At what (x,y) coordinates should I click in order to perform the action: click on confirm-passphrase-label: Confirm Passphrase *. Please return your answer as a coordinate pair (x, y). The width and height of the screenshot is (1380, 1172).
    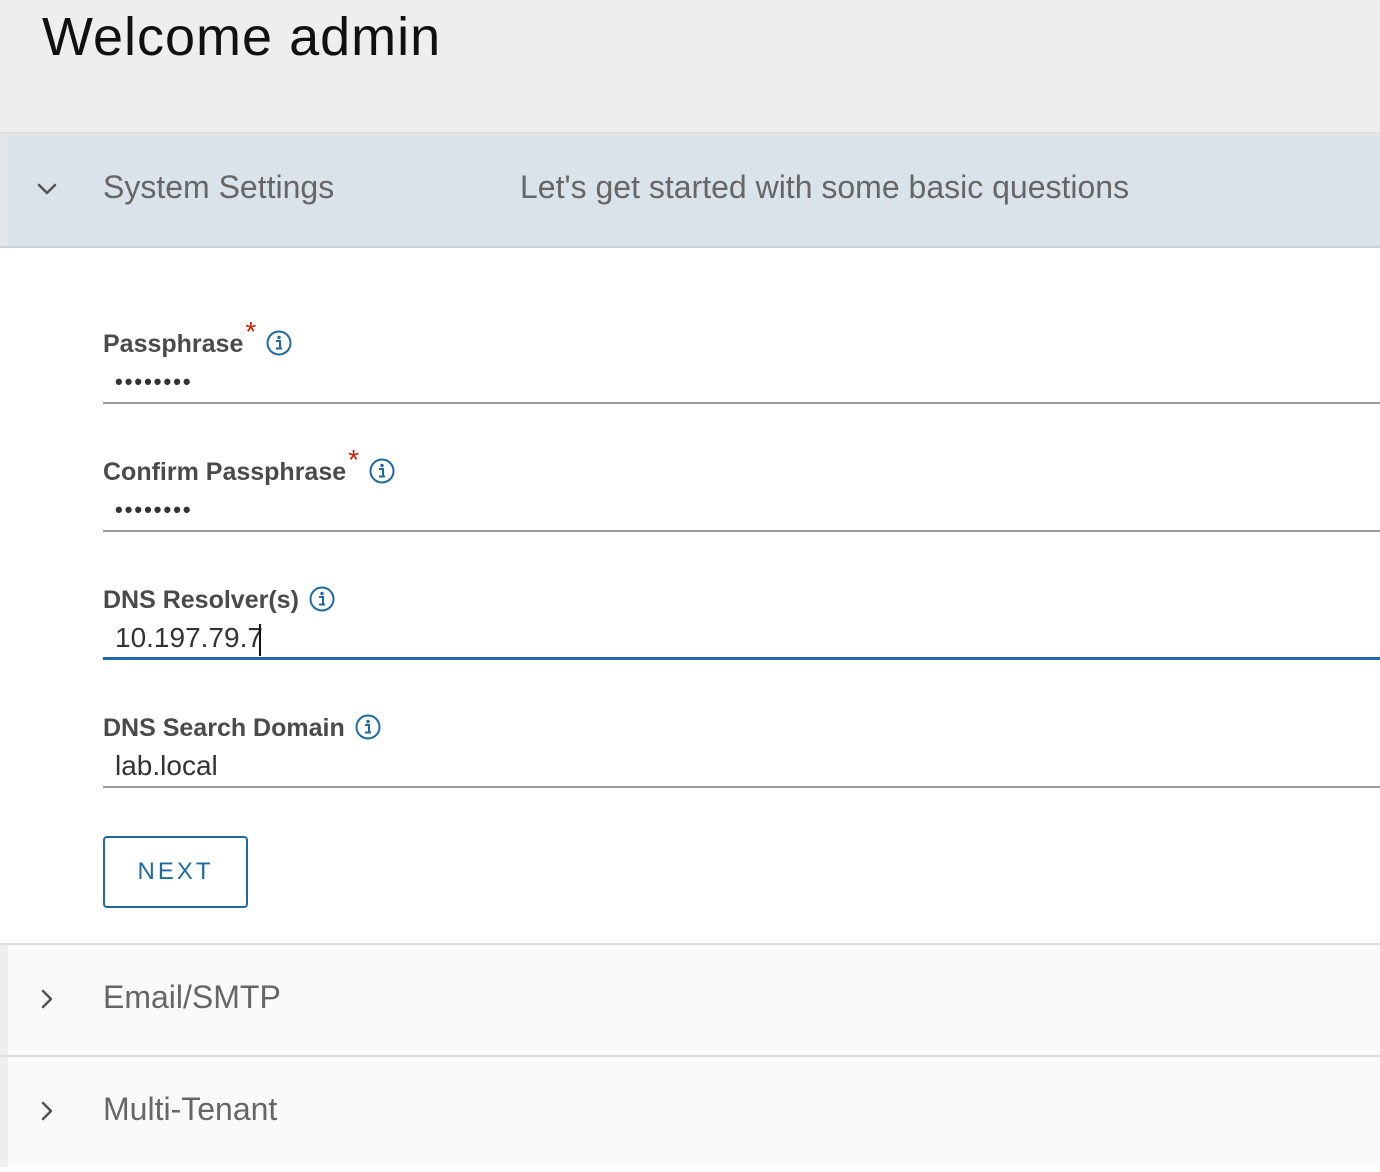
    Looking at the image, I should click on (249, 468).